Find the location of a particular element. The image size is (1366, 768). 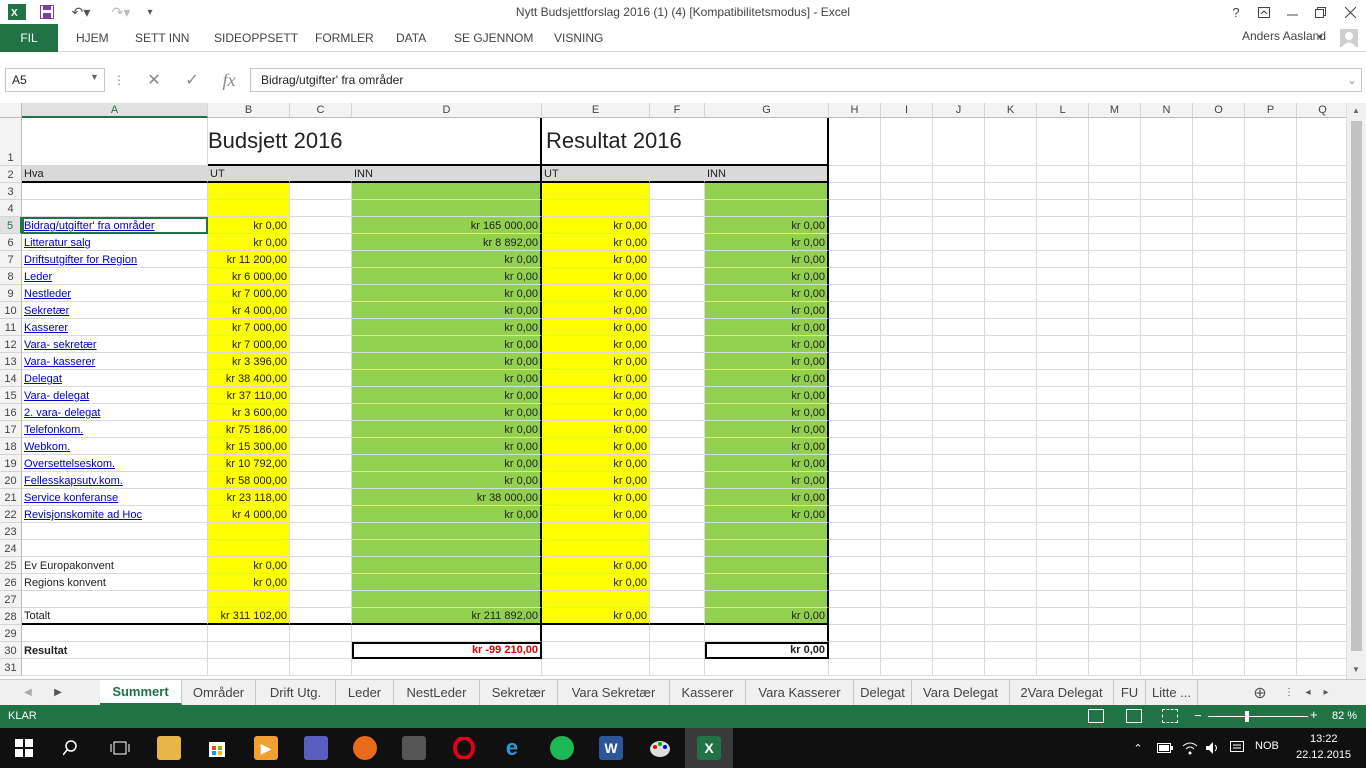

cell-b4 is located at coordinates (249, 208).